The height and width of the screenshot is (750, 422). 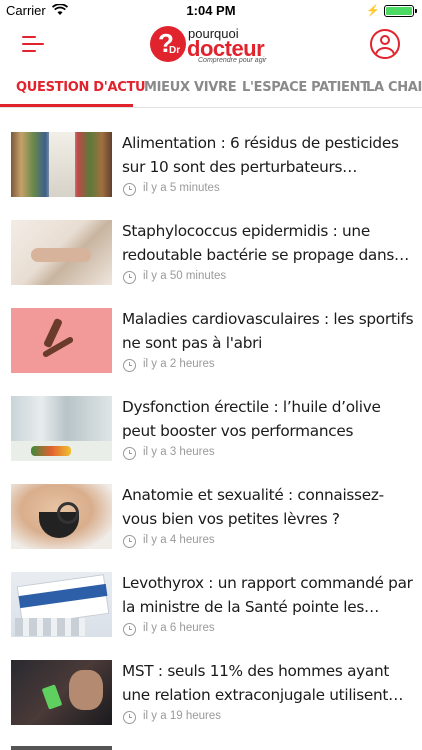 I want to click on article-time-label: il y a 4 heures, so click(x=179, y=540).